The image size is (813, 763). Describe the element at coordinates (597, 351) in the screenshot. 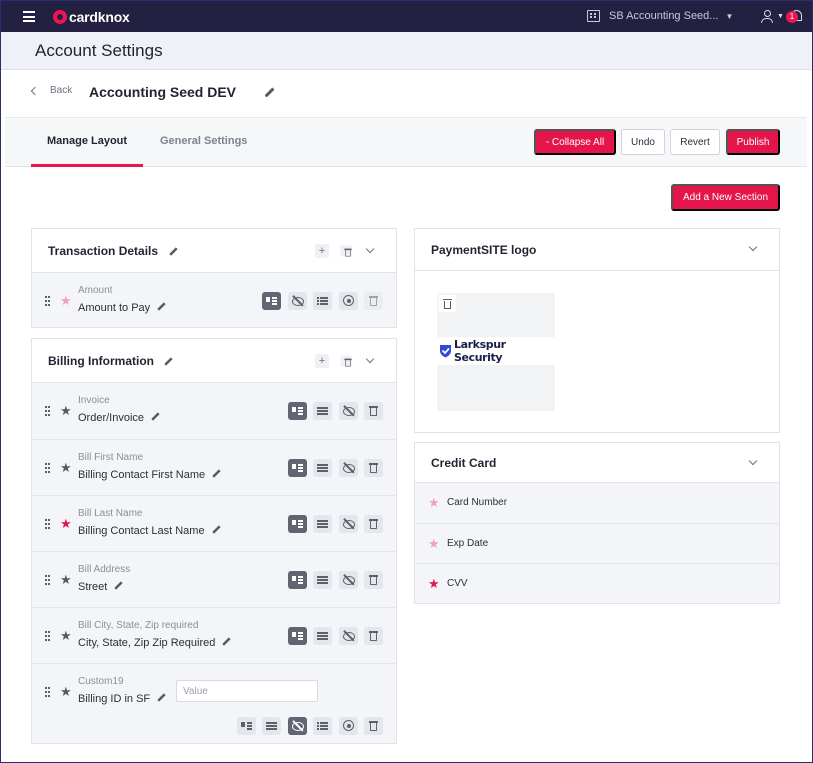

I see `logo-area: Larkspur Security` at that location.